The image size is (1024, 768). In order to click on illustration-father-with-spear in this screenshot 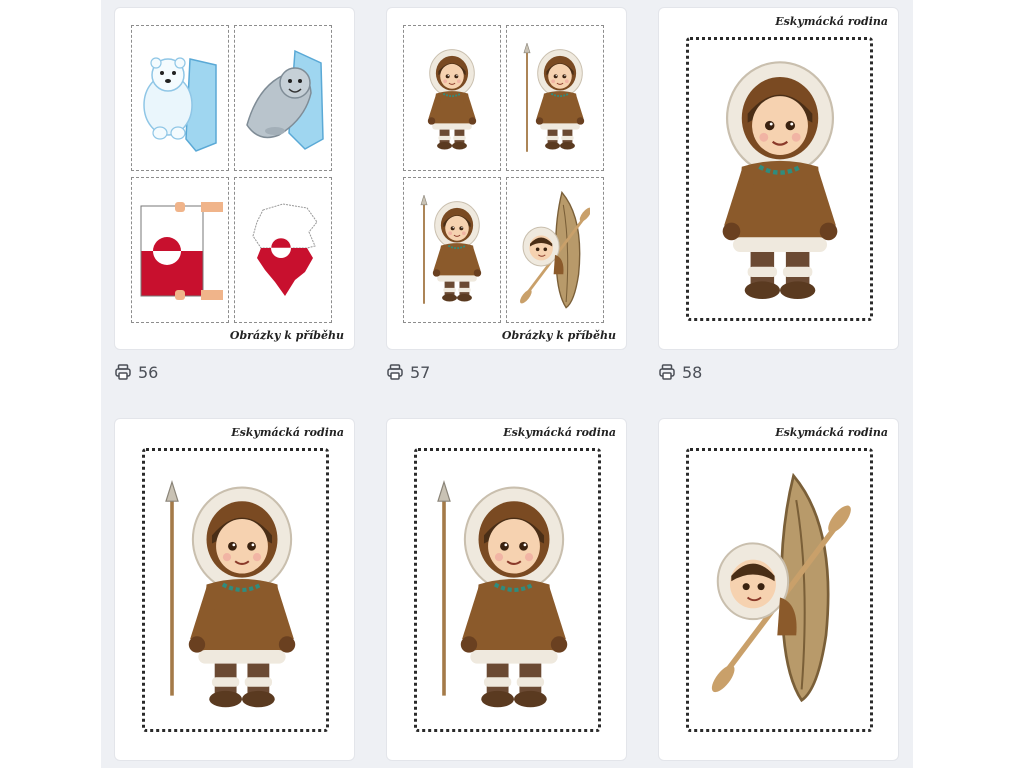, I will do `click(236, 590)`.